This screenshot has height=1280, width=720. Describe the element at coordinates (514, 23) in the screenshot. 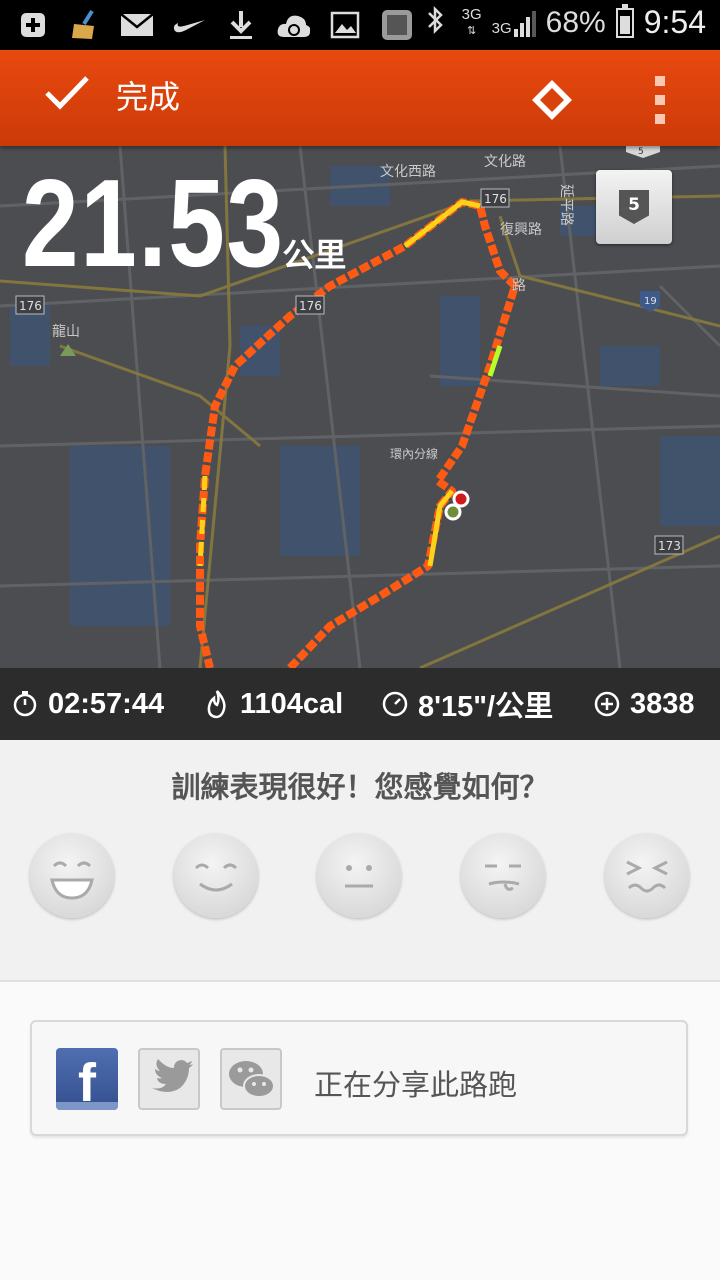

I see `signal-strength-icon: 3G` at that location.